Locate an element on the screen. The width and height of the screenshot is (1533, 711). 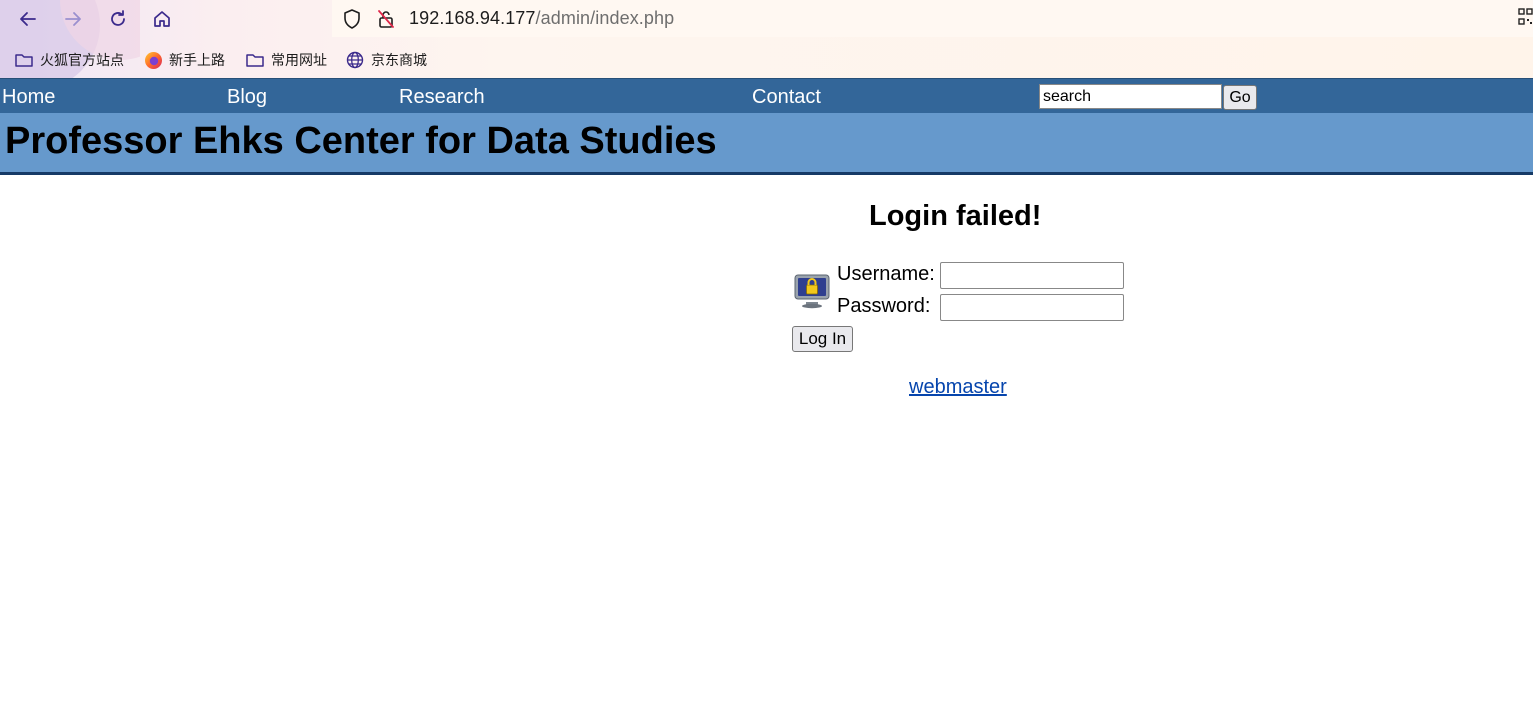
bookmark-label: 火狐官方站点 is located at coordinates (82, 60).